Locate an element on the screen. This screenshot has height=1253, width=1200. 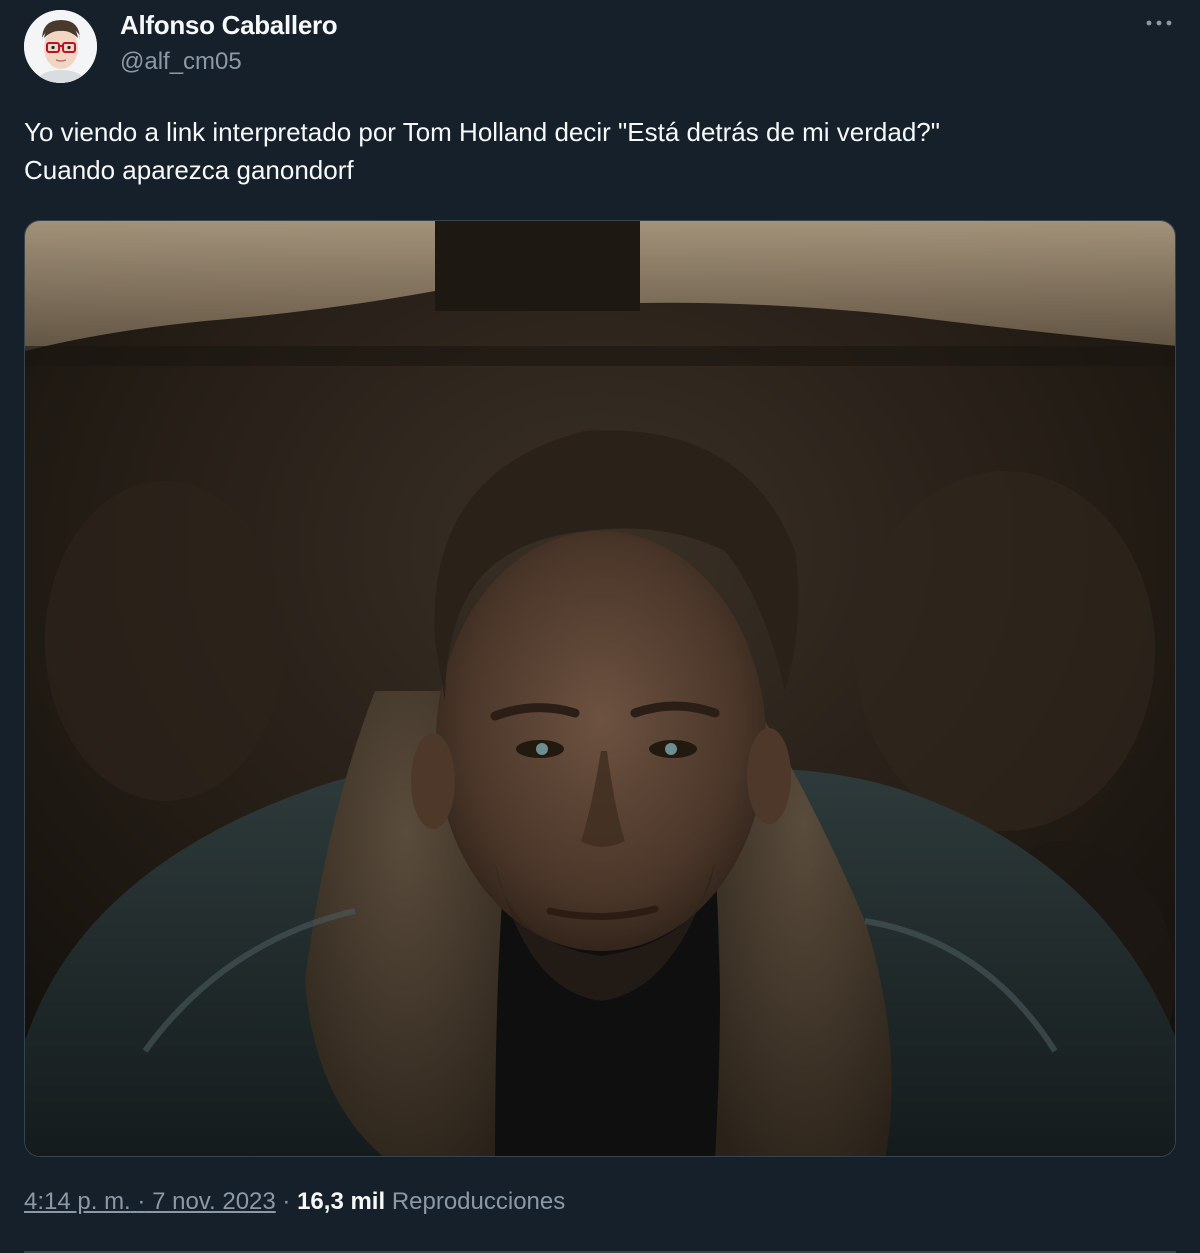
views-count: 16,3 mil is located at coordinates (341, 1201).